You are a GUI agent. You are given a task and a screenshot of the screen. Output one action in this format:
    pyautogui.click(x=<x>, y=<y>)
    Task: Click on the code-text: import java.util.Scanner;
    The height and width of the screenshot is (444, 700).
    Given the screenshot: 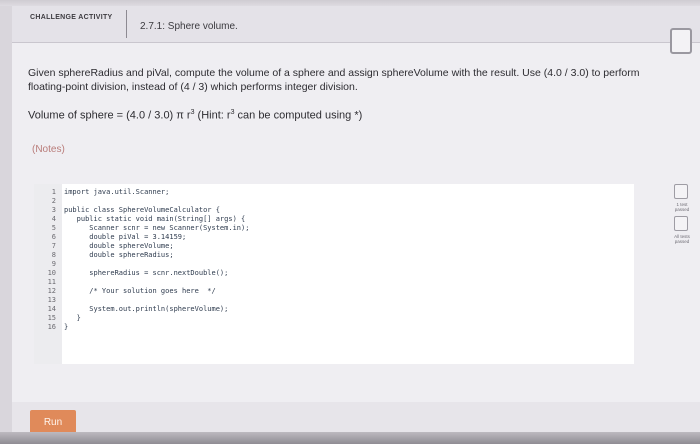 What is the action you would take?
    pyautogui.click(x=117, y=192)
    